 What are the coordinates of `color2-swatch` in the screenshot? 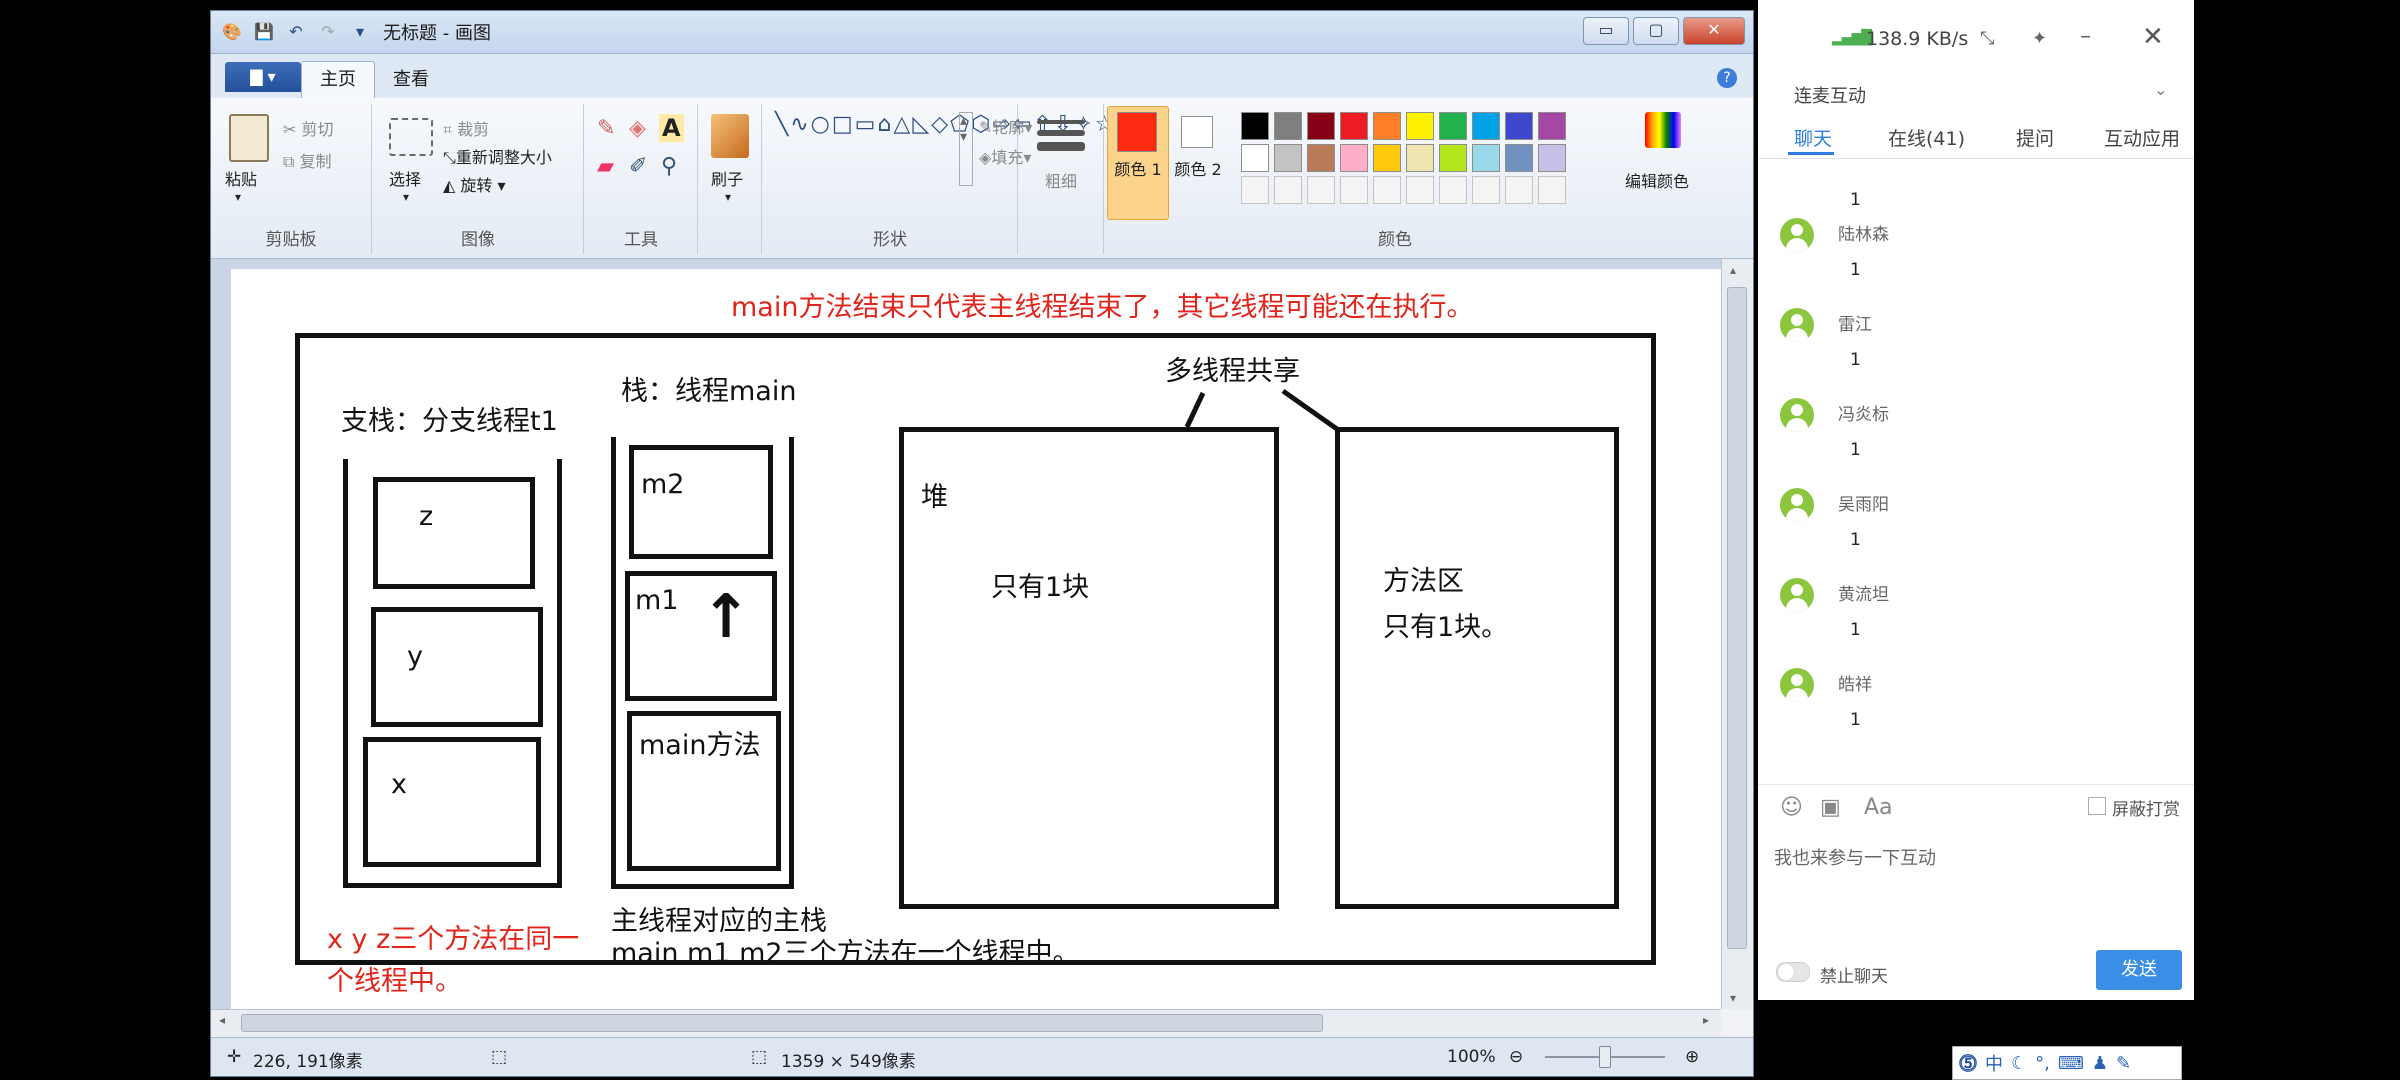 It's located at (1197, 132).